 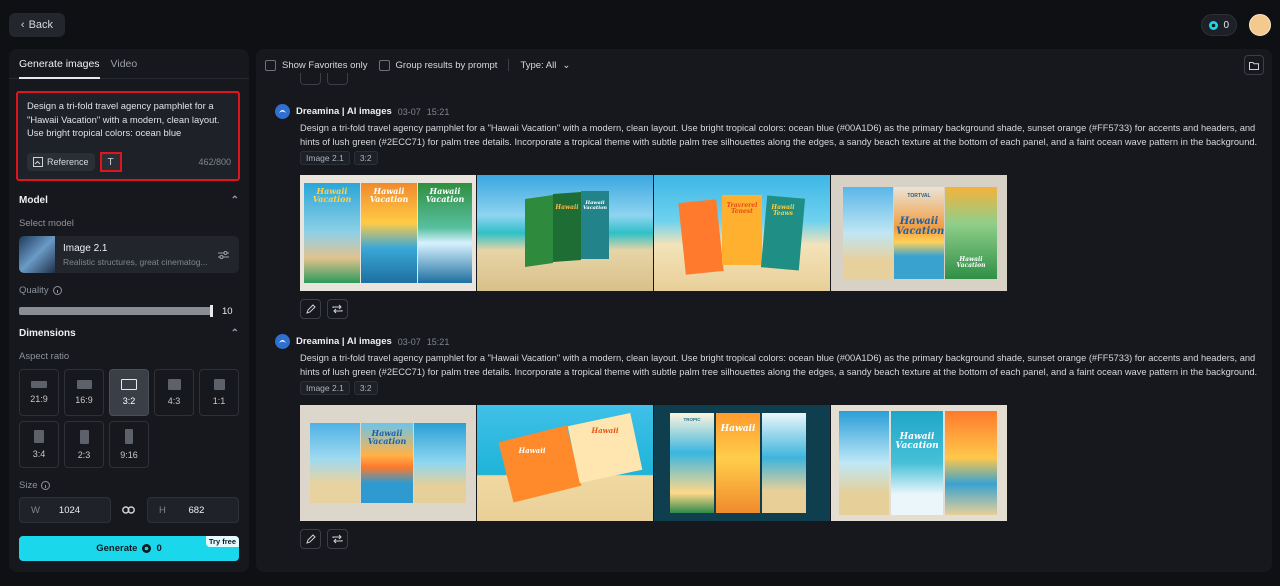 What do you see at coordinates (38, 162) in the screenshot?
I see `image-reference-icon` at bounding box center [38, 162].